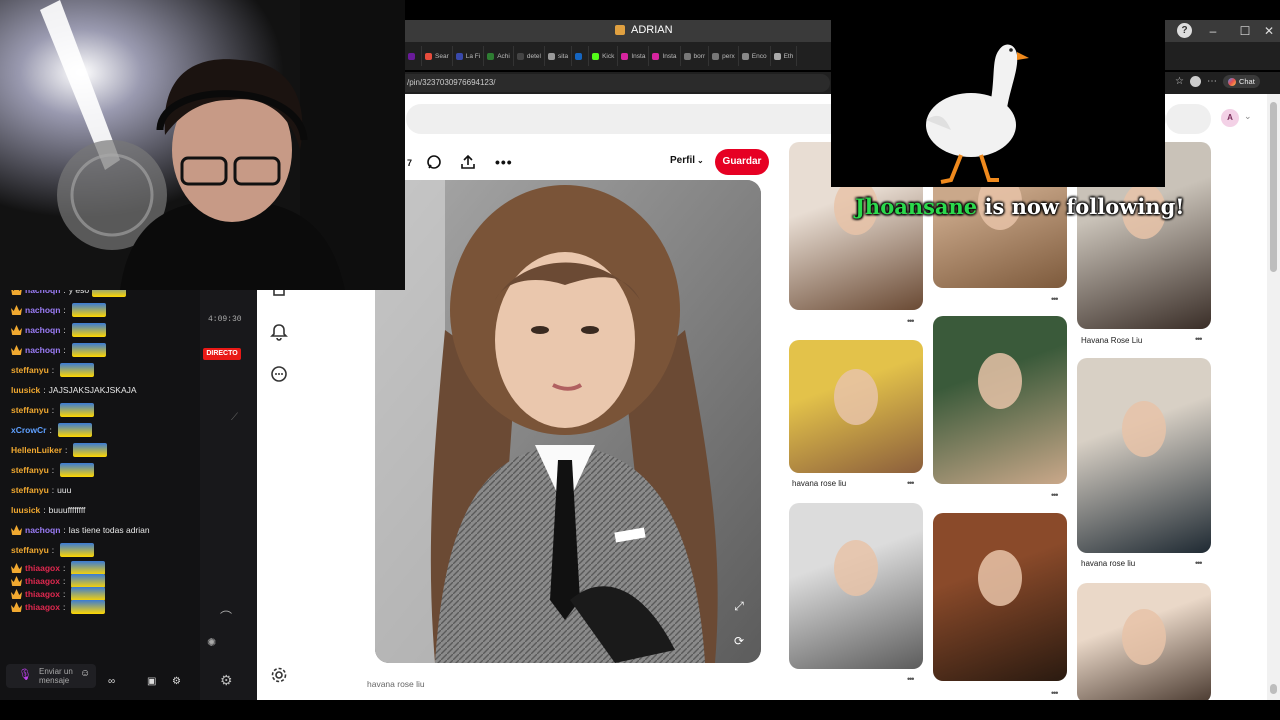 This screenshot has height=720, width=1280. What do you see at coordinates (1213, 31) in the screenshot?
I see `minimize-button: –` at bounding box center [1213, 31].